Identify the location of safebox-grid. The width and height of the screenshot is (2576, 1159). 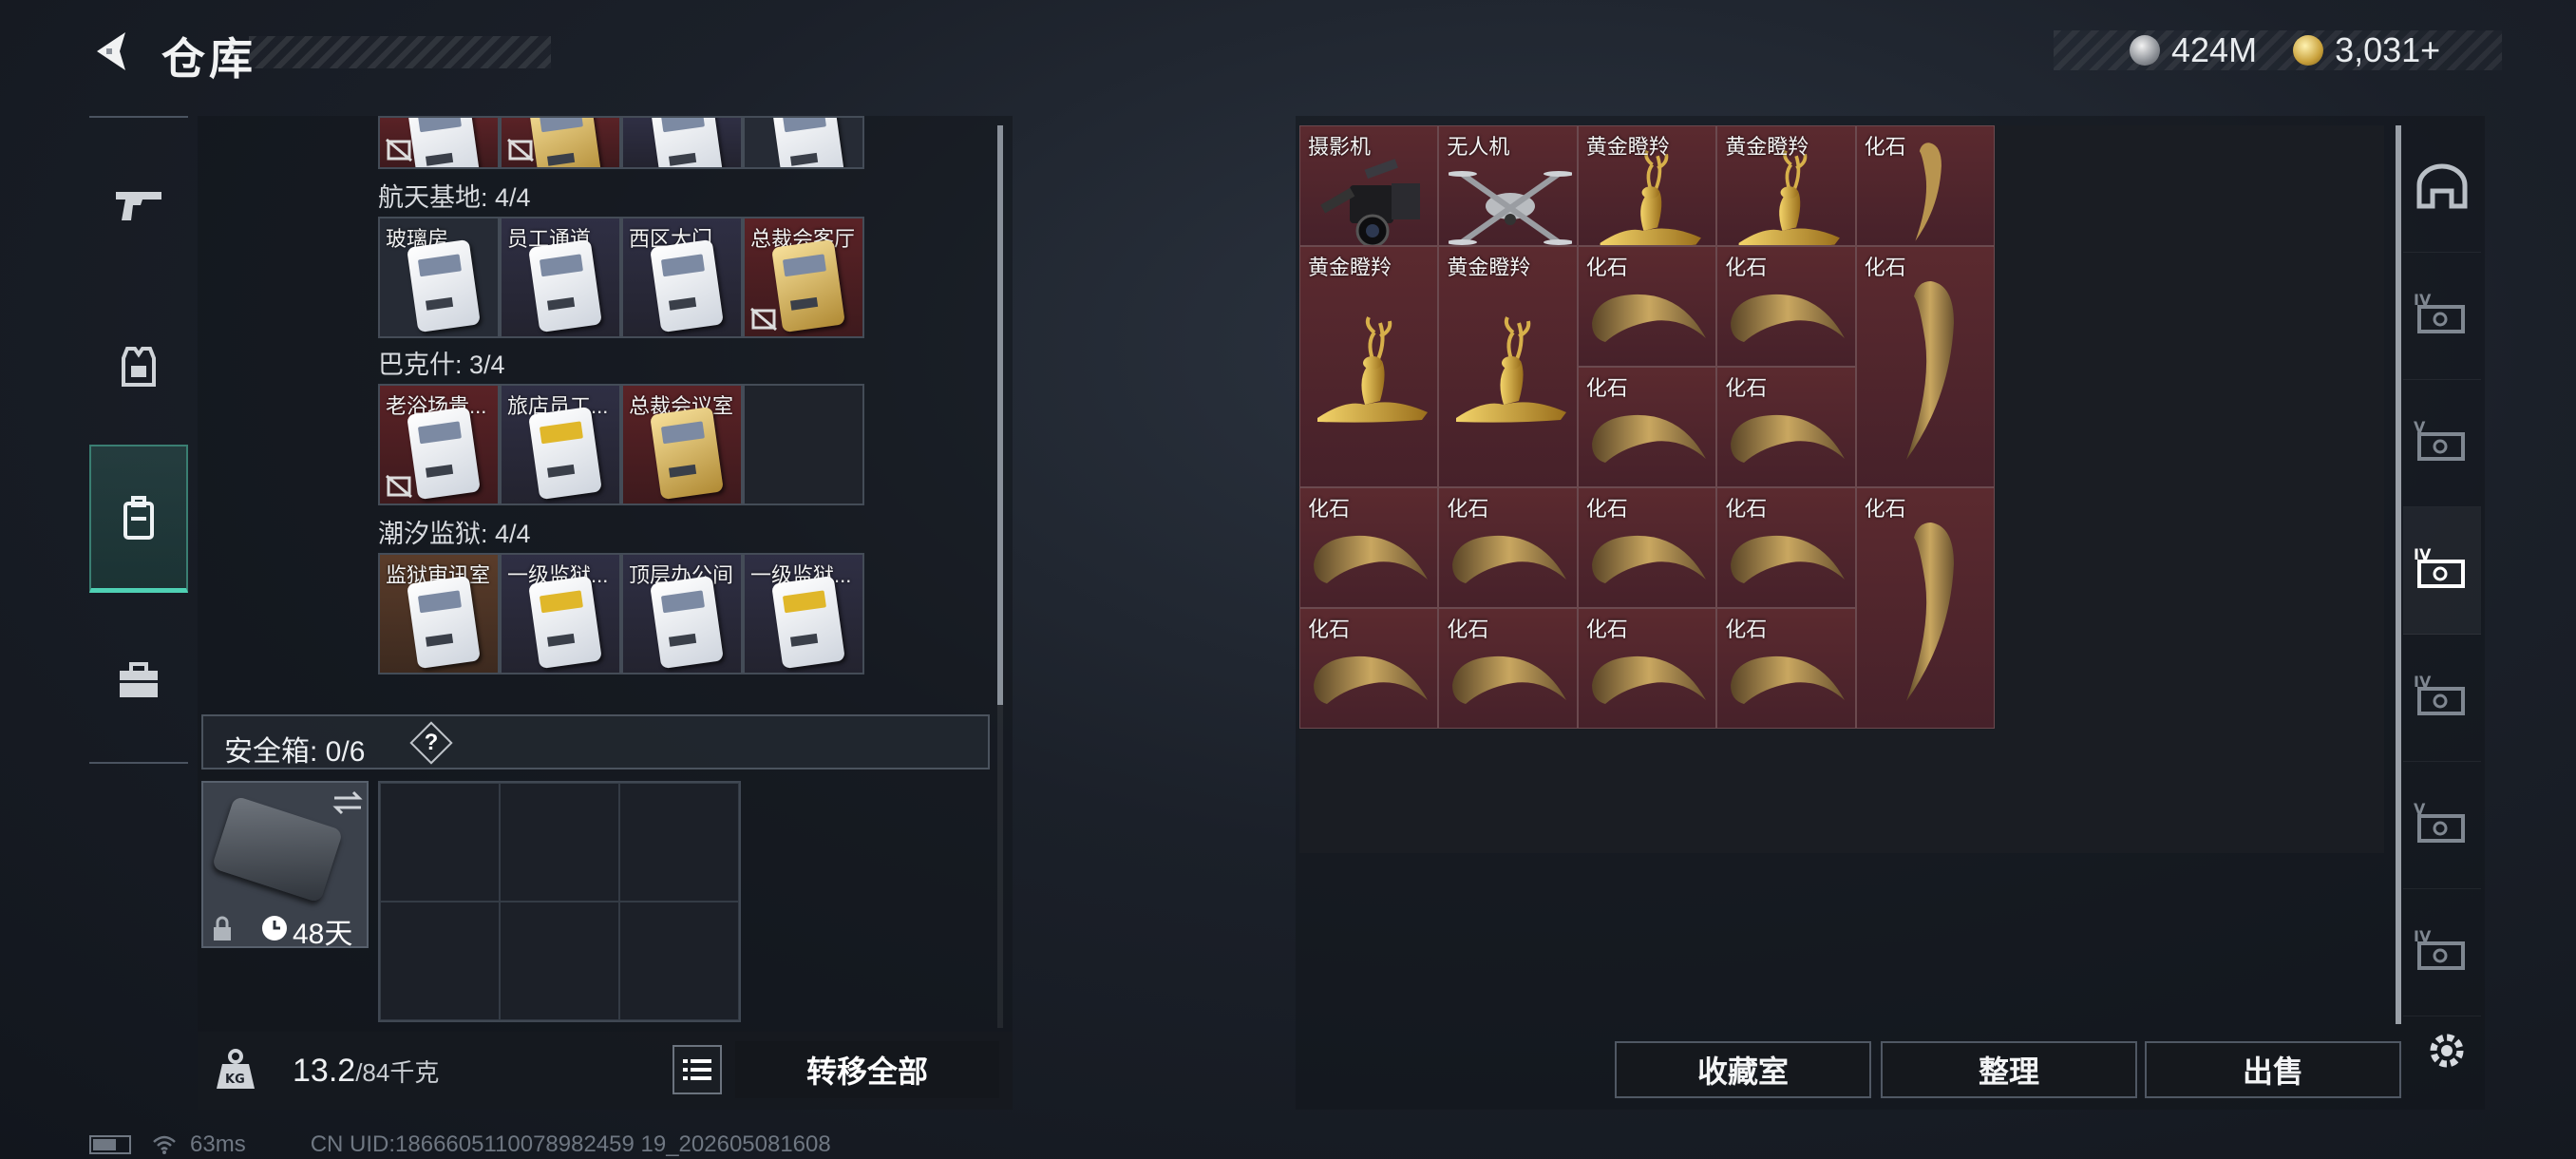
(559, 901).